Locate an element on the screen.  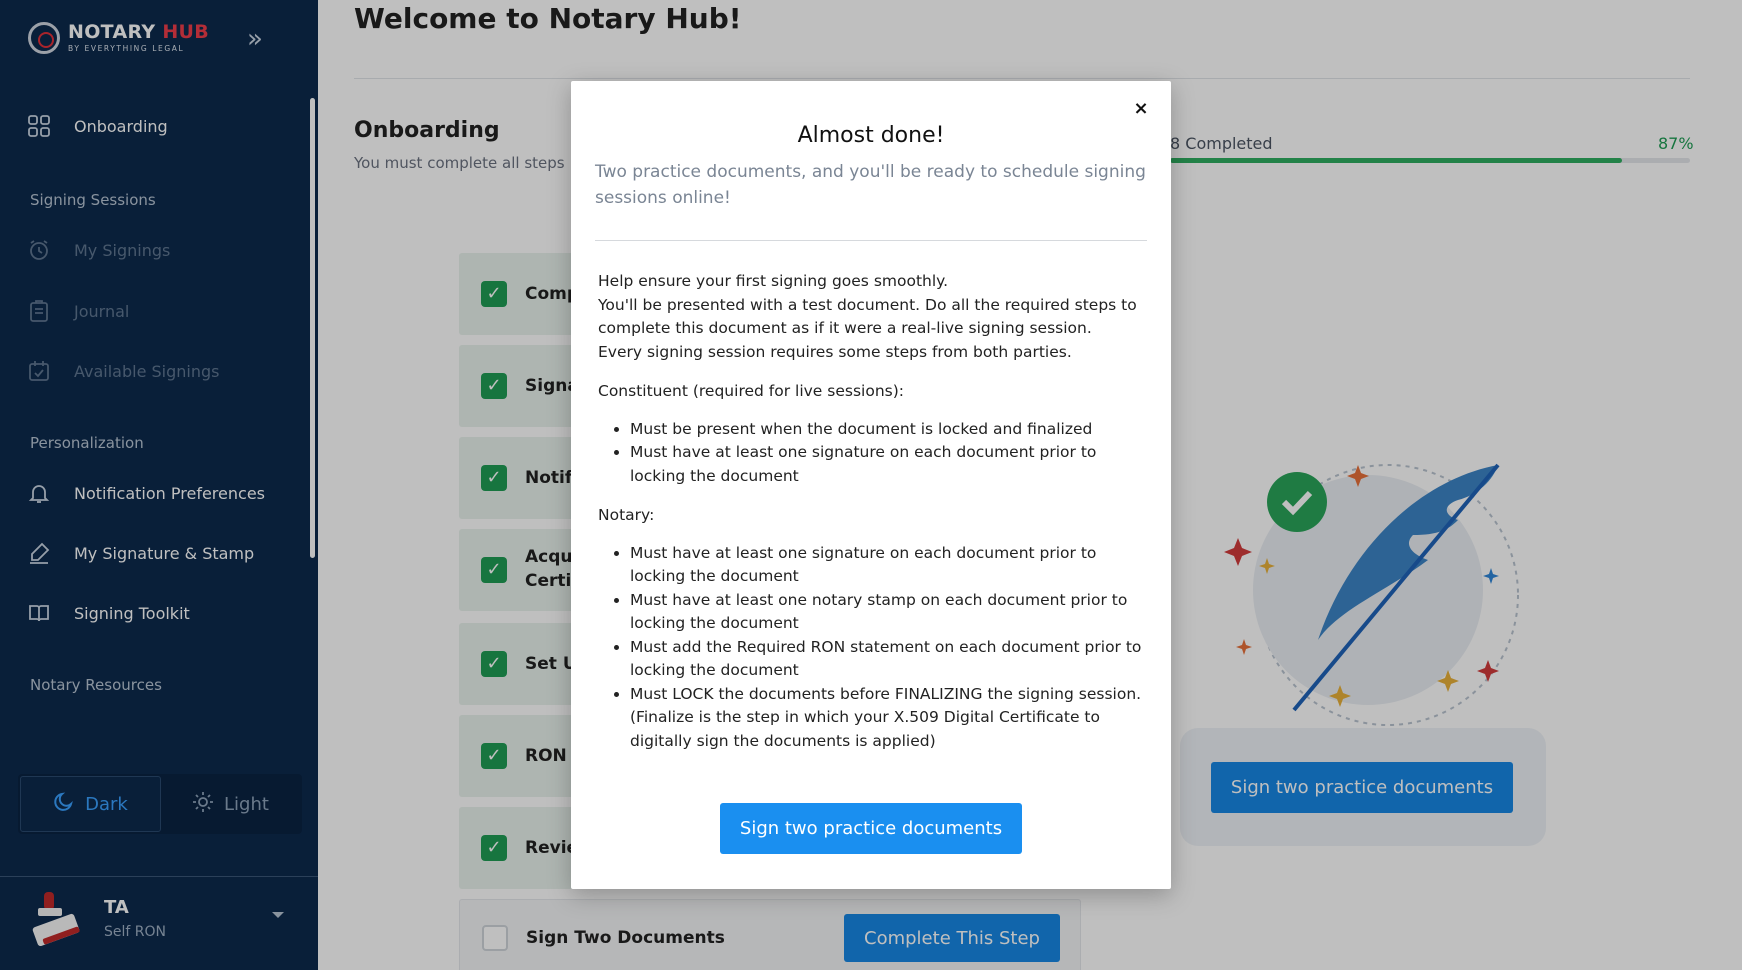
modal-title: Almost done! is located at coordinates (871, 135).